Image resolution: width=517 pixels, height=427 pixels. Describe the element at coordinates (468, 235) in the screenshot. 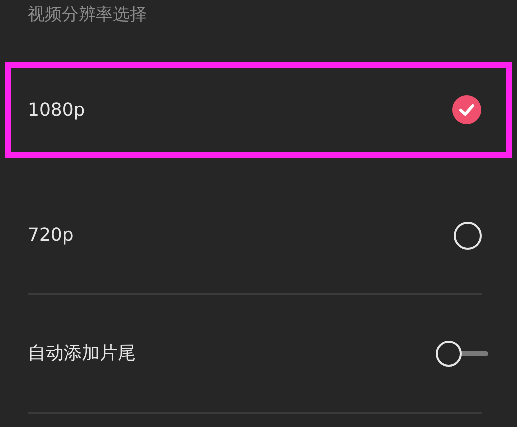

I see `radio-button` at that location.